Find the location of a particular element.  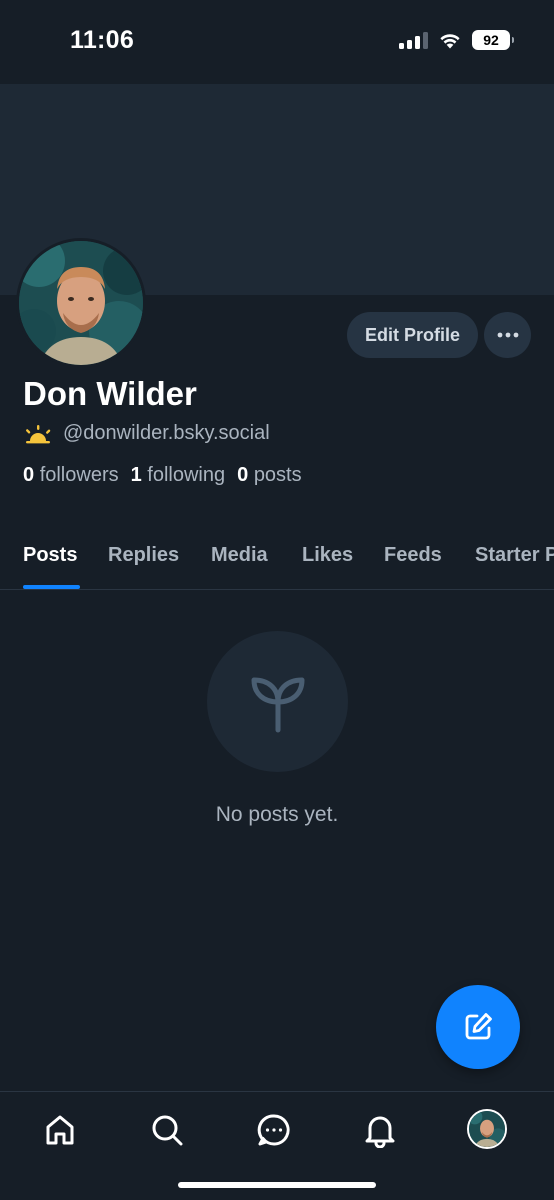

empty-state-circle is located at coordinates (277, 701).